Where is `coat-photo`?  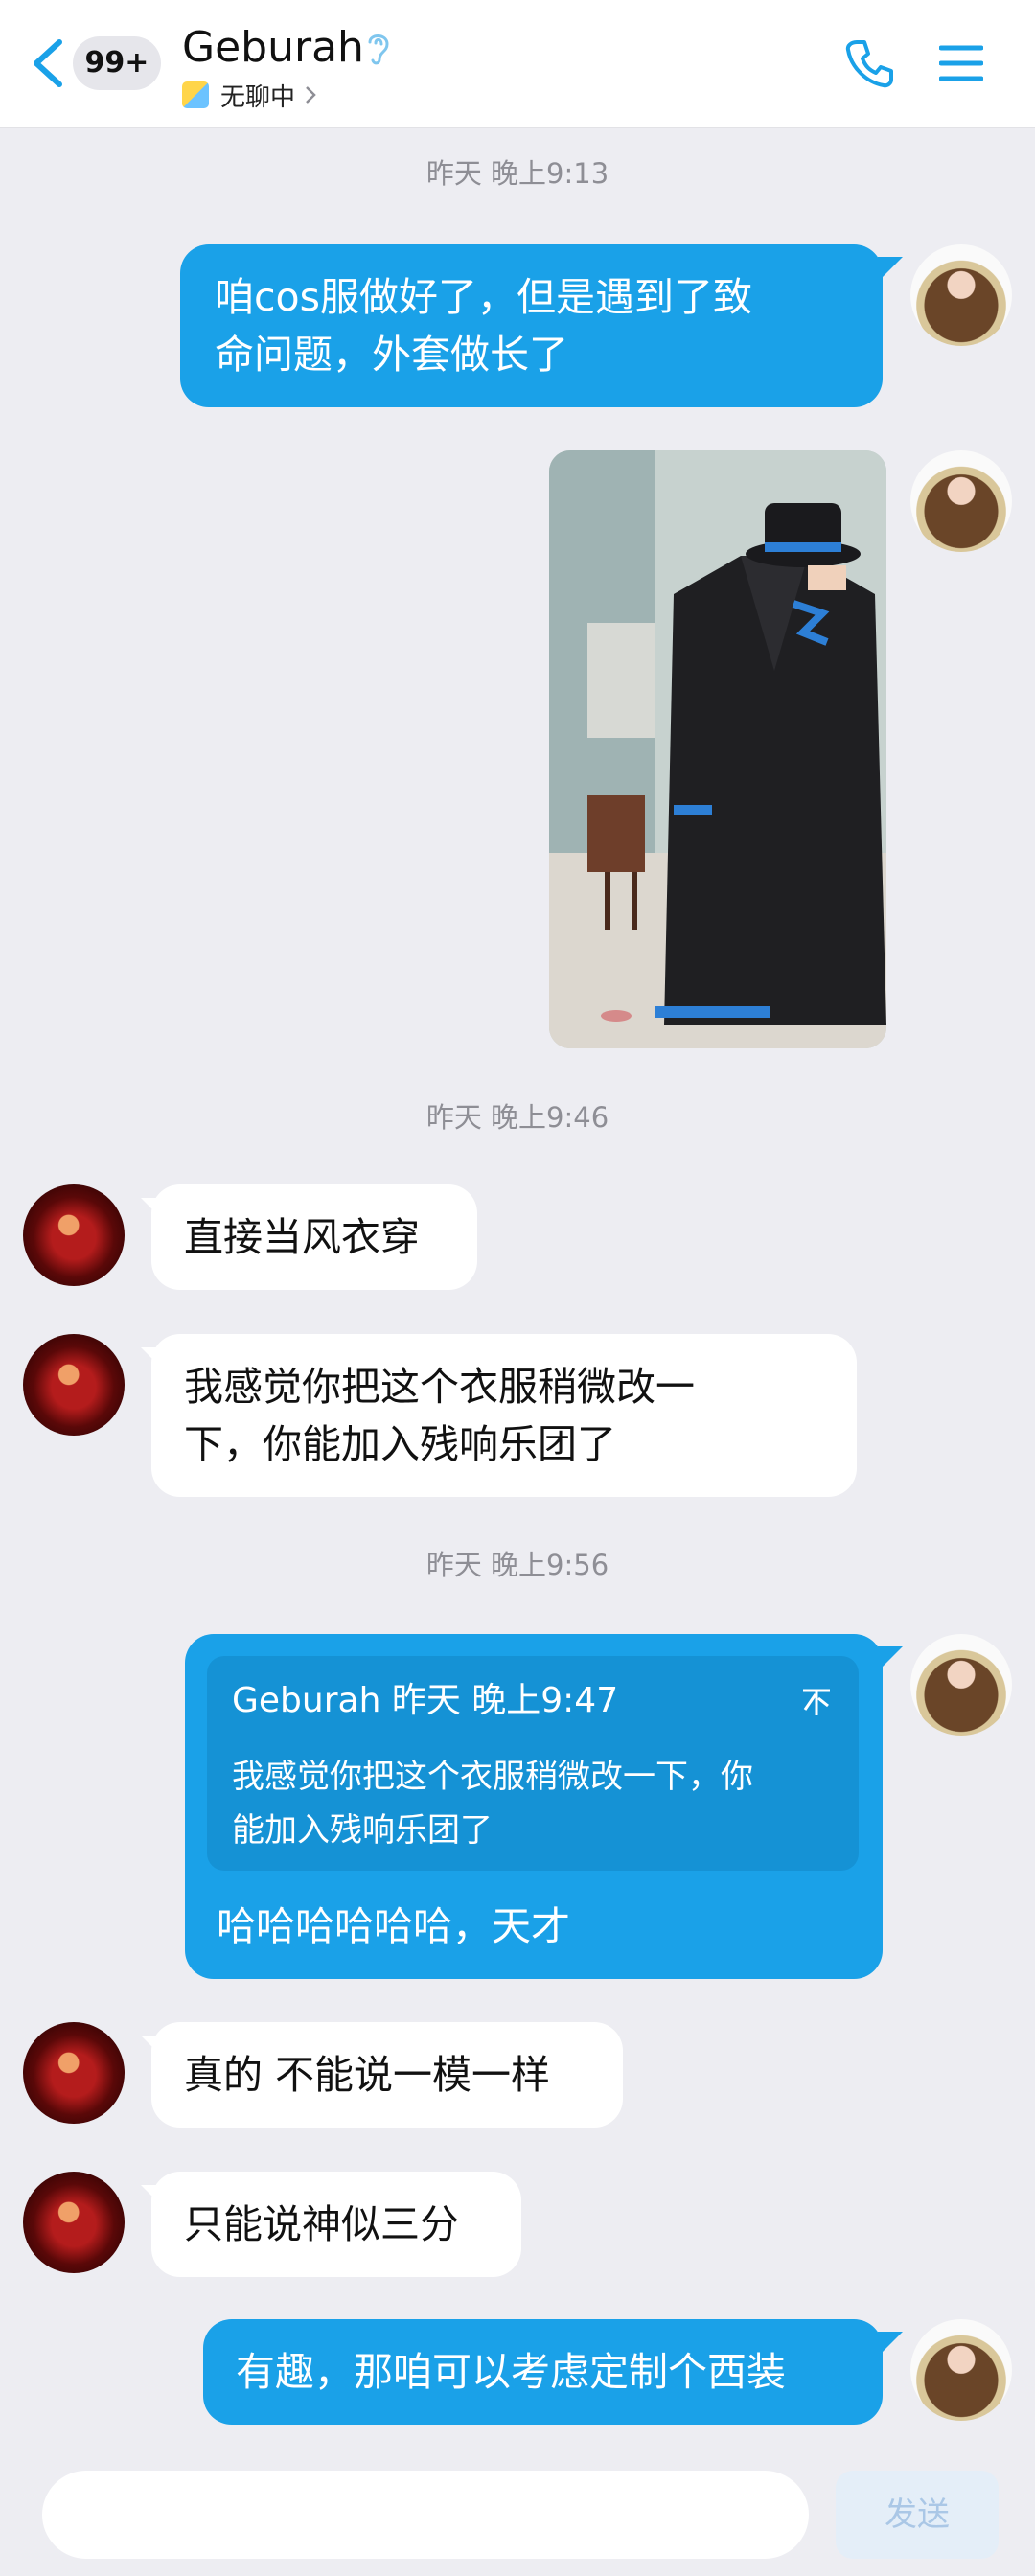 coat-photo is located at coordinates (717, 749).